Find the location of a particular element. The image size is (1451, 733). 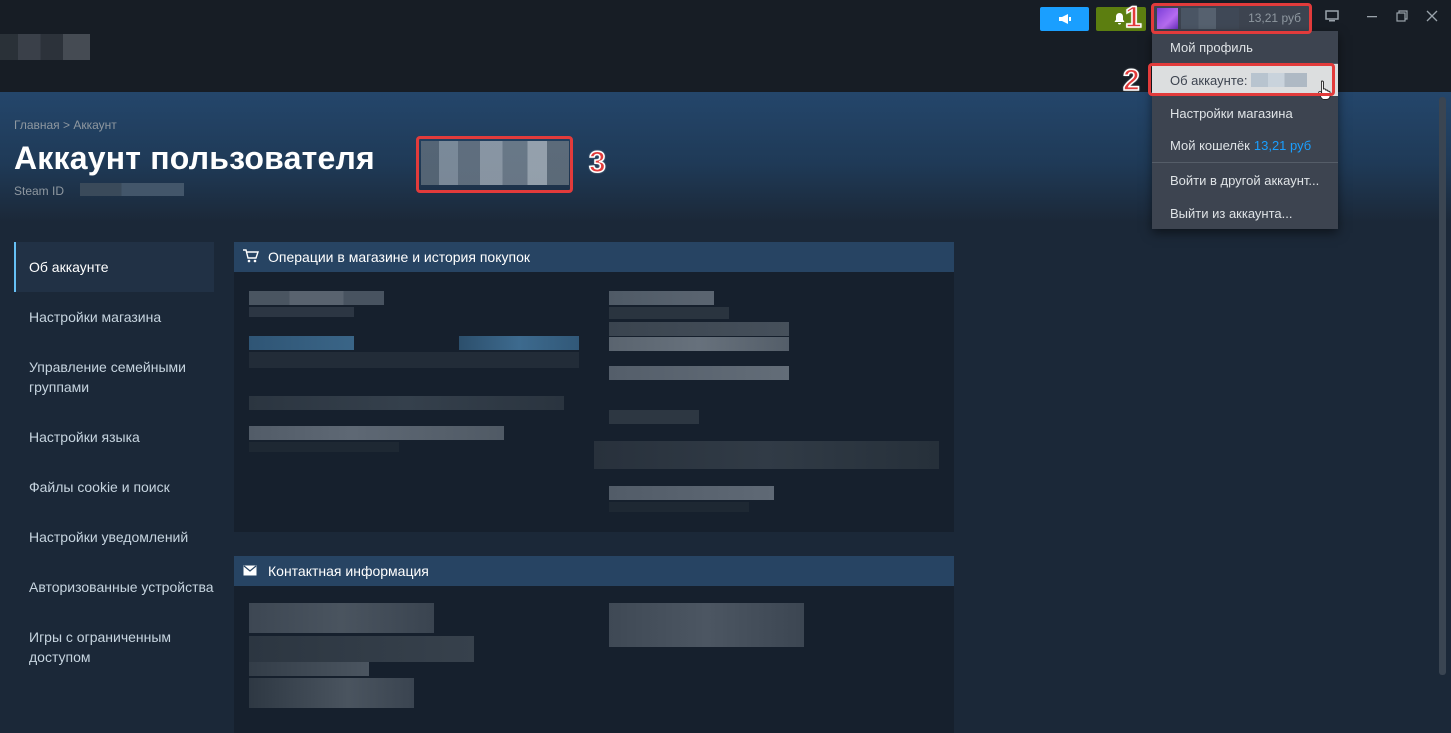

store-panel-header: Операции в магазине и история покупок is located at coordinates (594, 257).